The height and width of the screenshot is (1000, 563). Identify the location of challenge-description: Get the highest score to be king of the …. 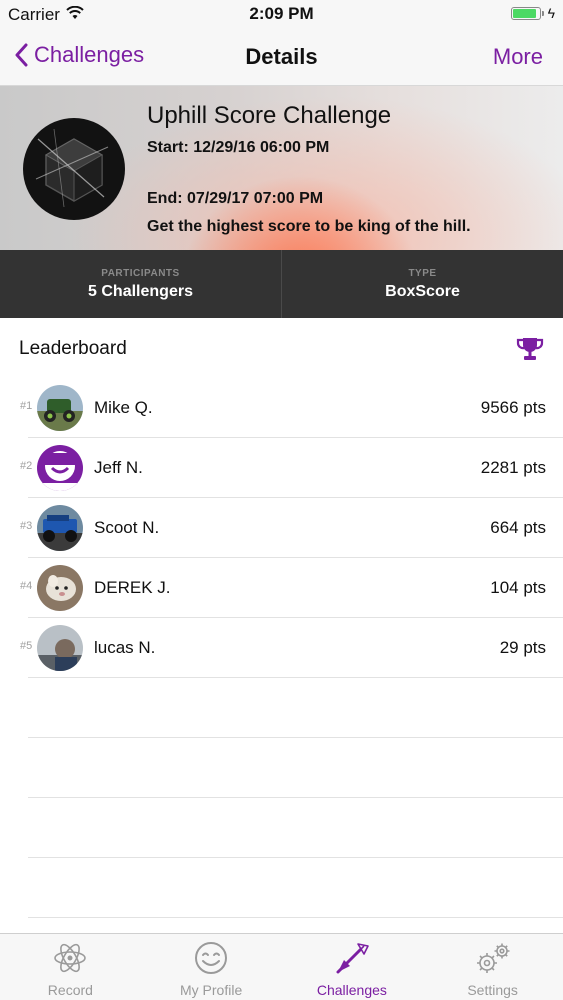
(309, 226).